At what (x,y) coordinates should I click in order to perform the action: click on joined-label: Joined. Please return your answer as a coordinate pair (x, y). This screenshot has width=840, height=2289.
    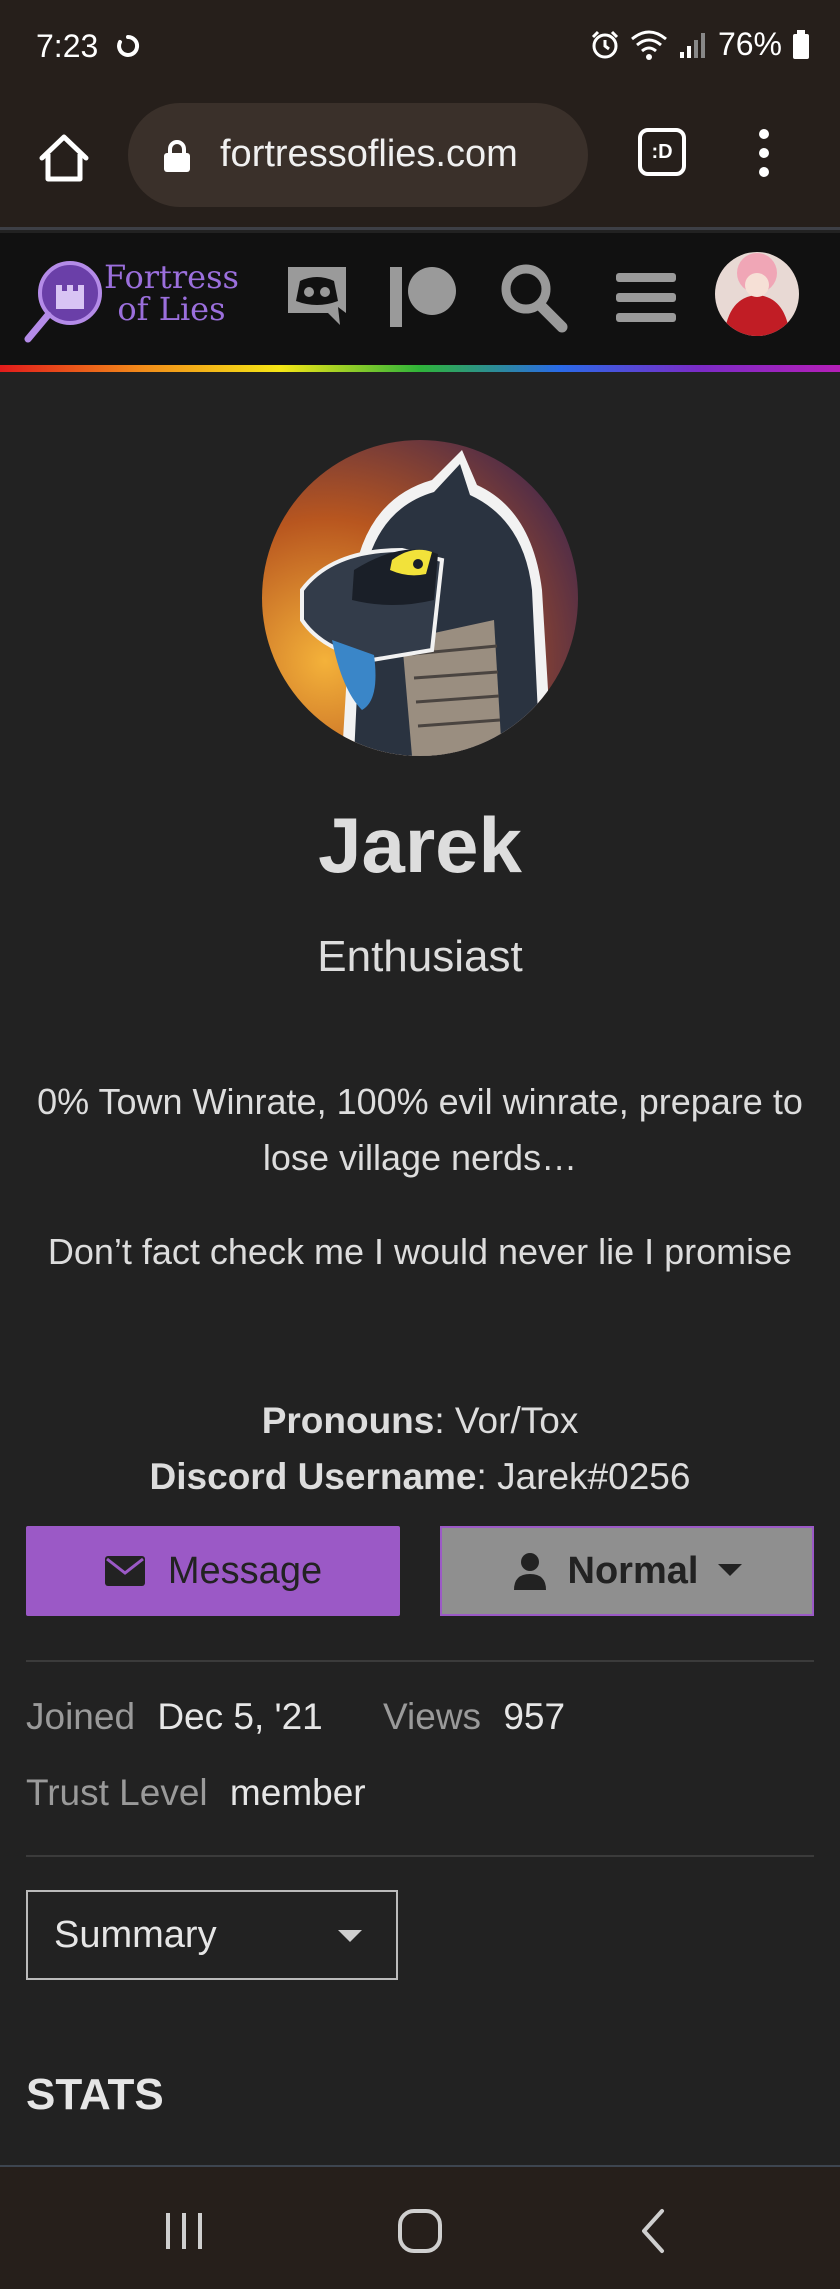
    Looking at the image, I should click on (81, 1716).